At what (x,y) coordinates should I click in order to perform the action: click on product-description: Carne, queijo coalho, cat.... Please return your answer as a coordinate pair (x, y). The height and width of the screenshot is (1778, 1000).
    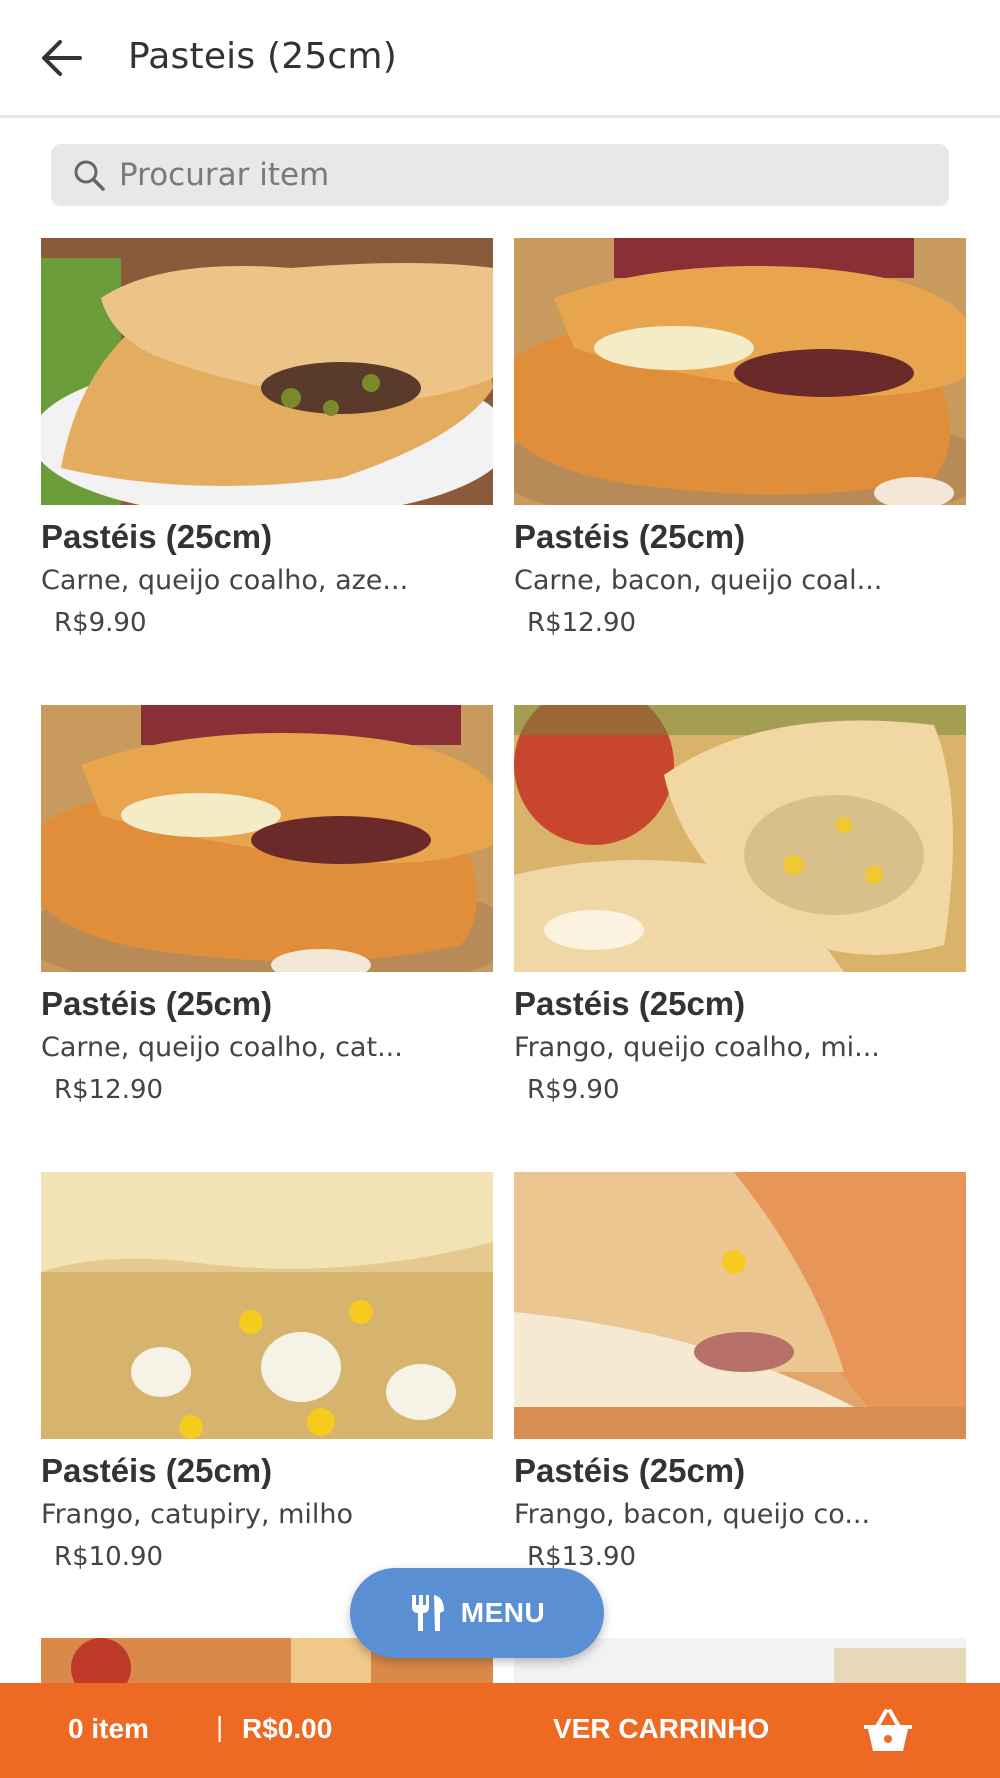
    Looking at the image, I should click on (222, 1047).